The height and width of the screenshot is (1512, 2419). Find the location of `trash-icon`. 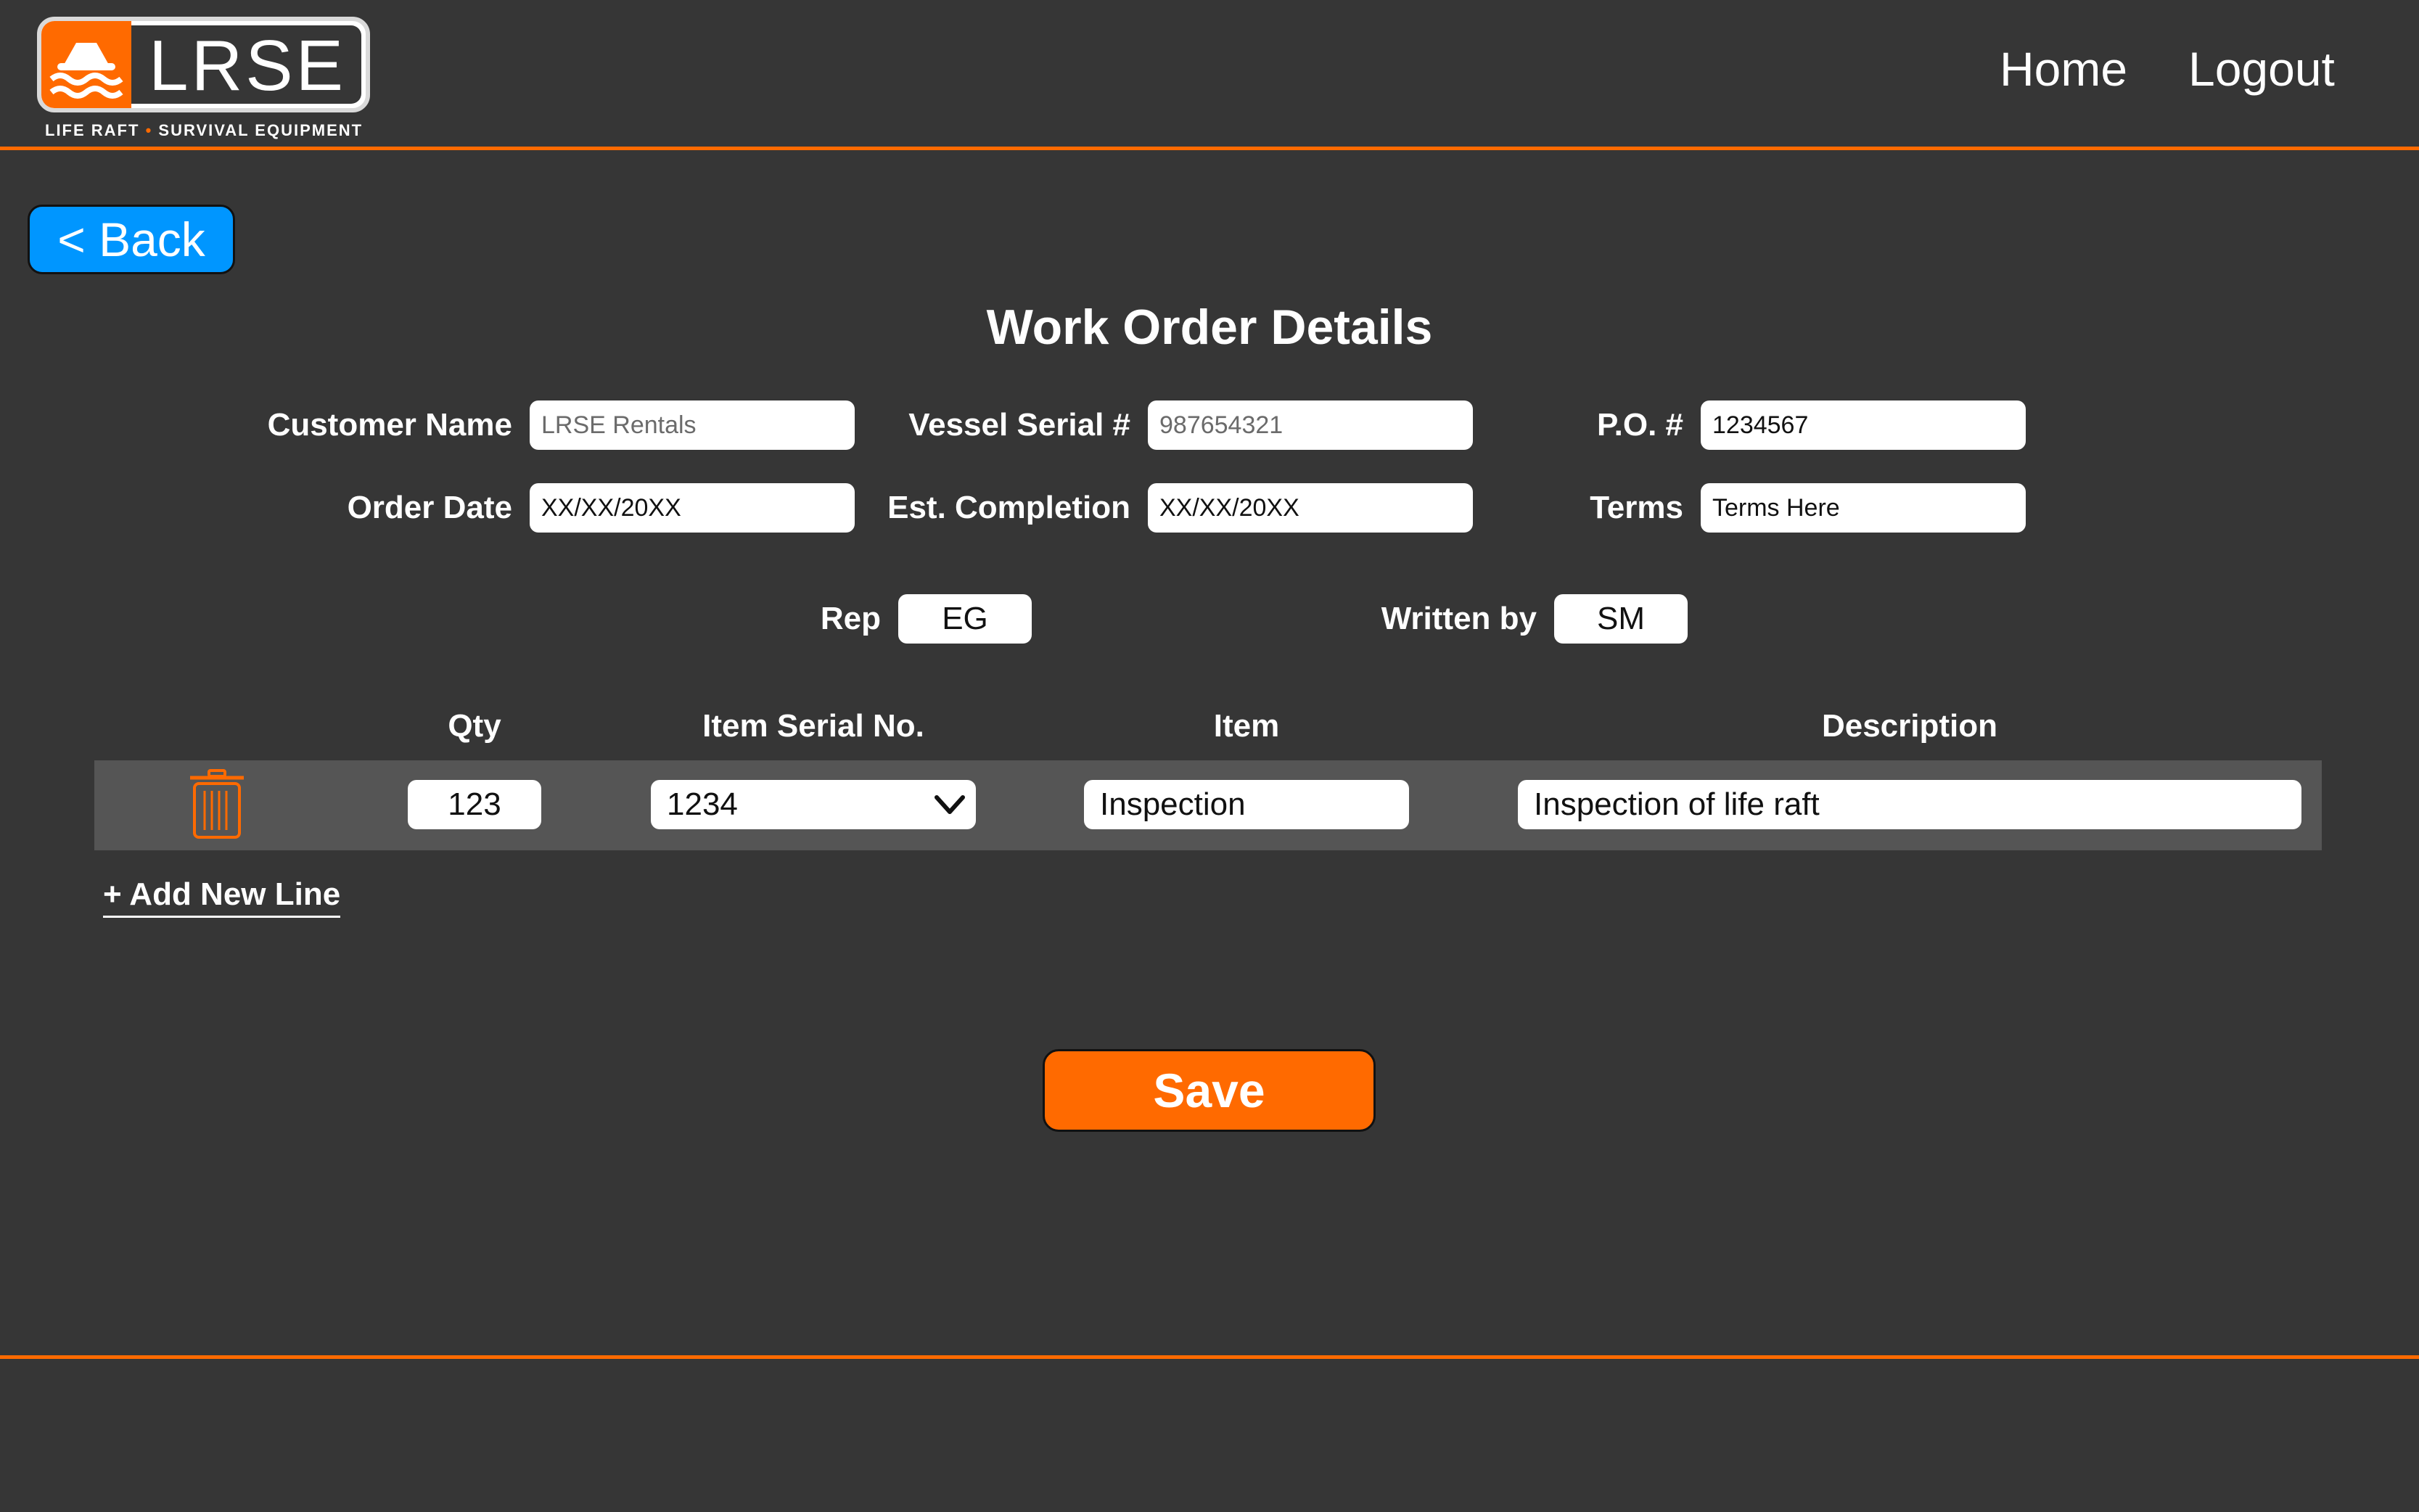

trash-icon is located at coordinates (217, 804).